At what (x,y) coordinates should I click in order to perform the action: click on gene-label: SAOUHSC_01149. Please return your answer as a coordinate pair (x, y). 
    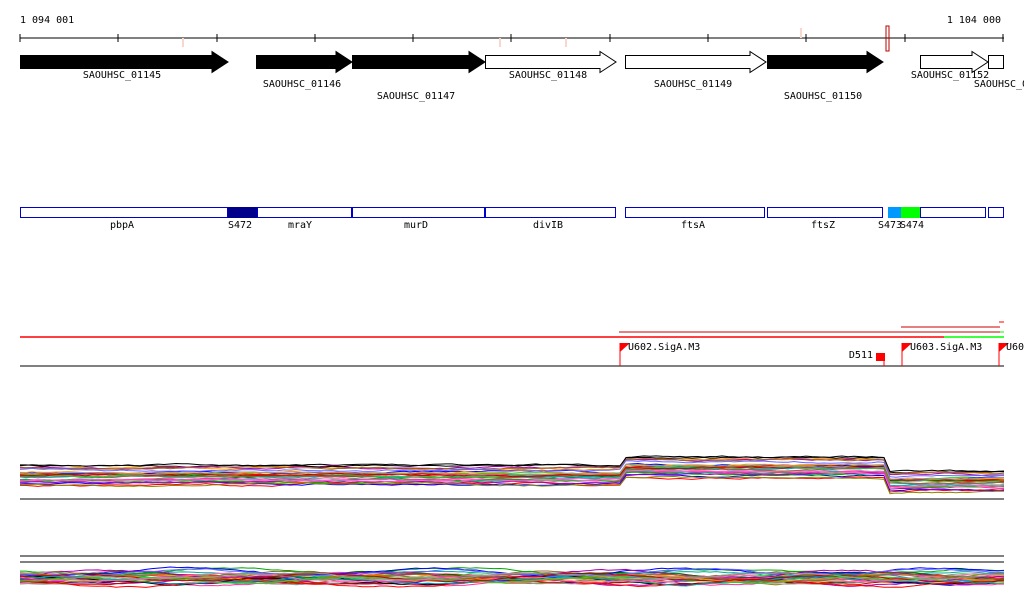
    Looking at the image, I should click on (693, 84).